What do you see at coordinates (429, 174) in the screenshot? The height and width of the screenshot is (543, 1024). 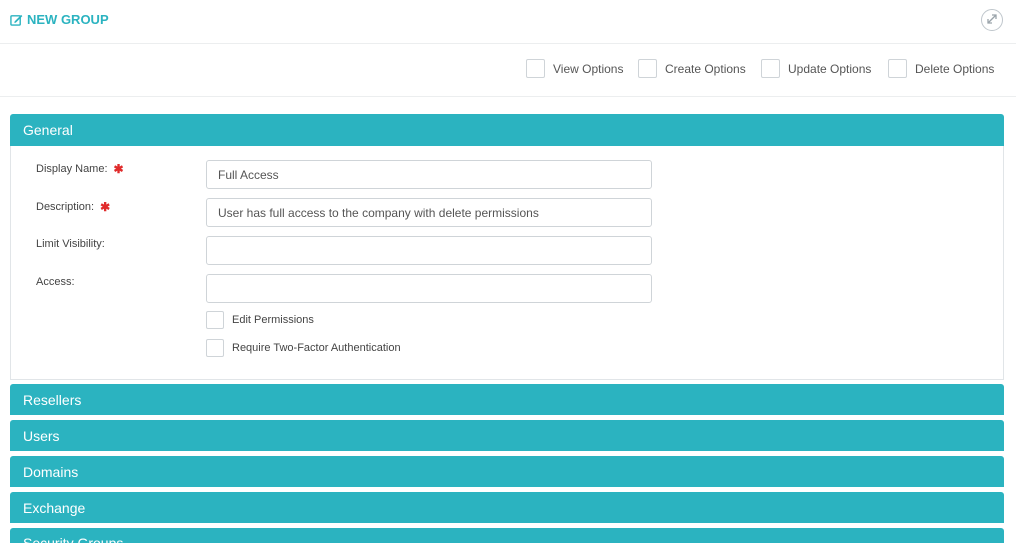 I see `display-name-input: Full Access` at bounding box center [429, 174].